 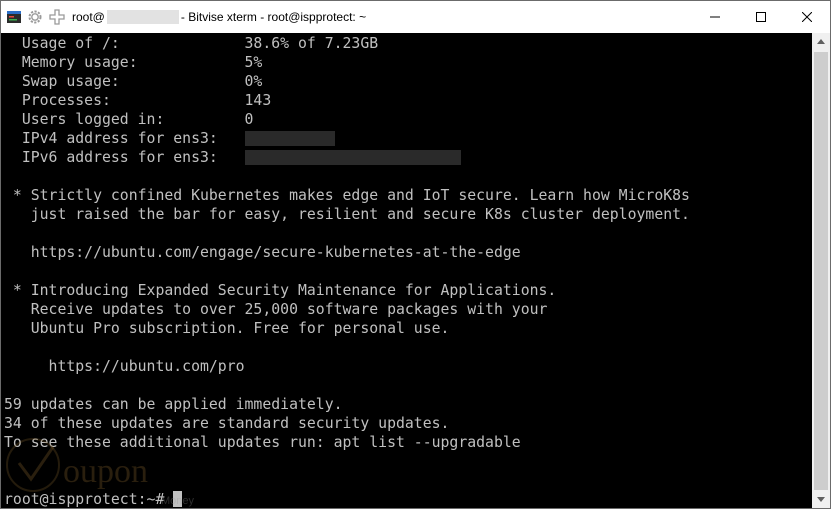 What do you see at coordinates (88, 17) in the screenshot?
I see `title-prefix: root@` at bounding box center [88, 17].